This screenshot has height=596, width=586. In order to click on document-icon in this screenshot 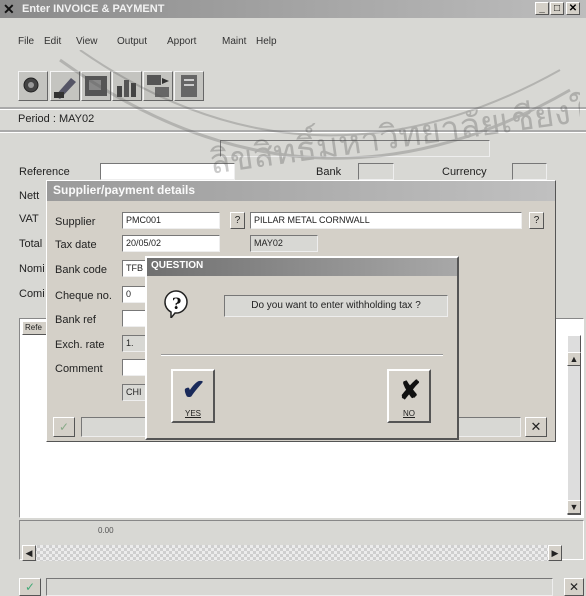, I will do `click(189, 86)`.